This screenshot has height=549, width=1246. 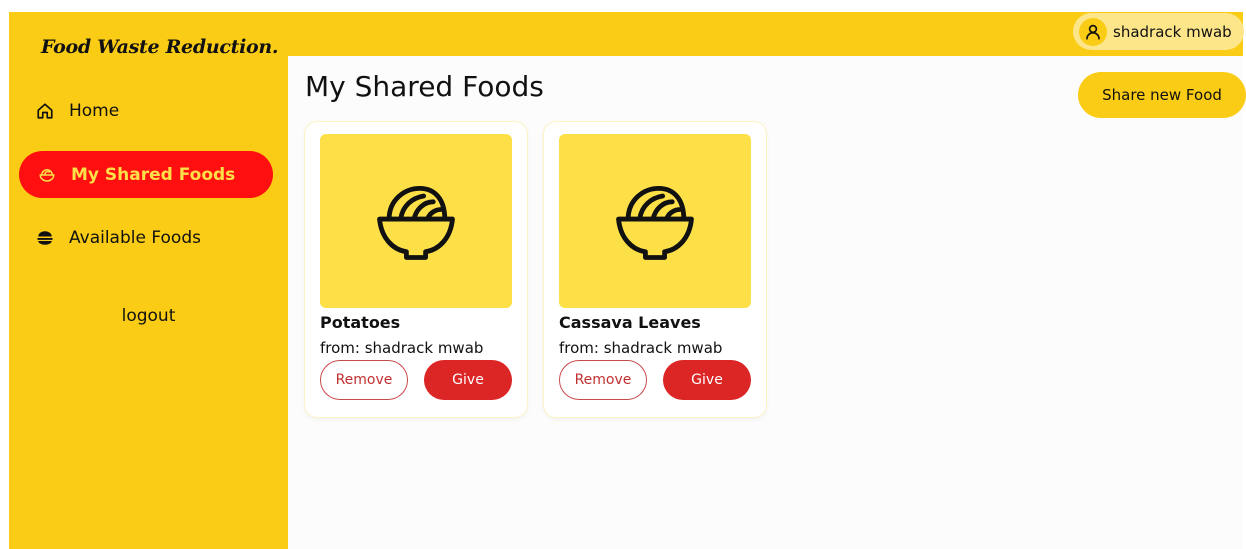 I want to click on logout-button: logout, so click(x=148, y=316).